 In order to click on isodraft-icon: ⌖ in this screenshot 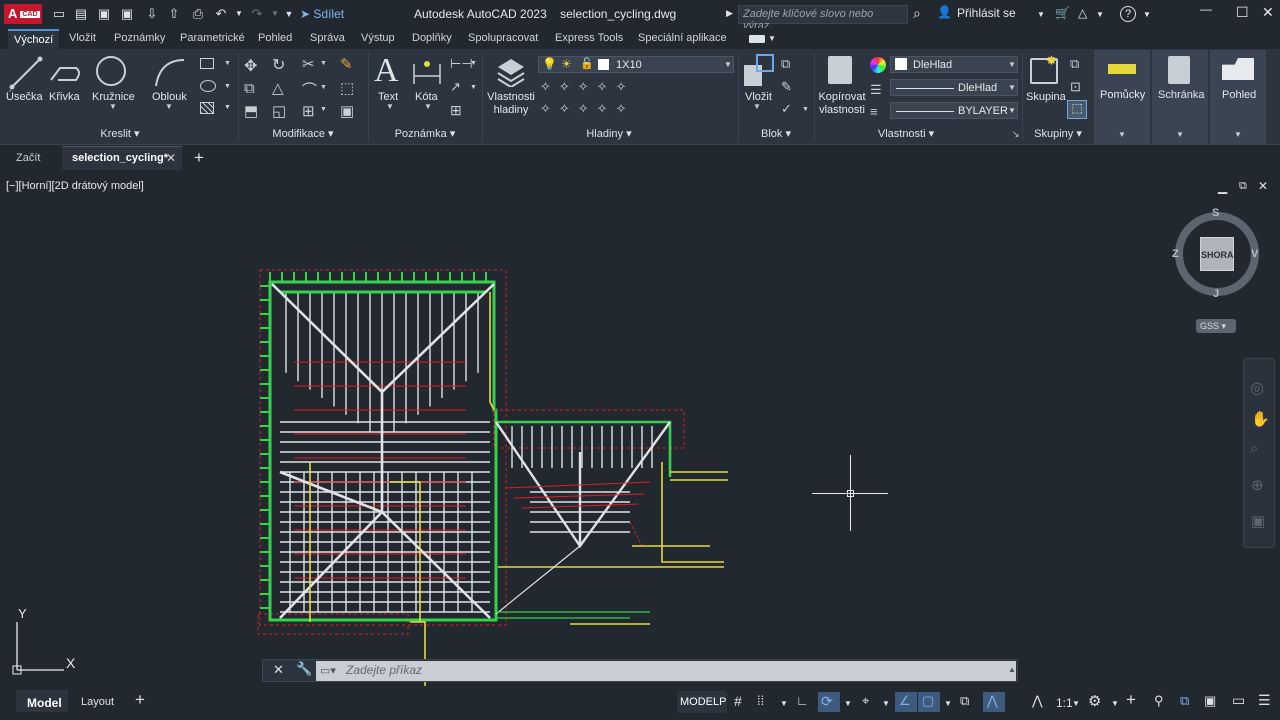, I will do `click(865, 701)`.